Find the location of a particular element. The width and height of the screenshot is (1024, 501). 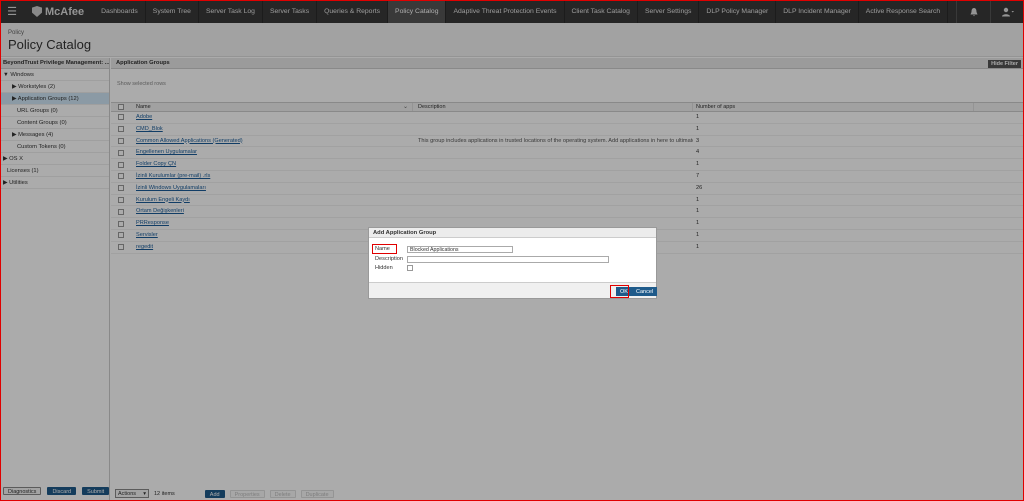

dialog-footer: OK Cancel is located at coordinates (513, 290).